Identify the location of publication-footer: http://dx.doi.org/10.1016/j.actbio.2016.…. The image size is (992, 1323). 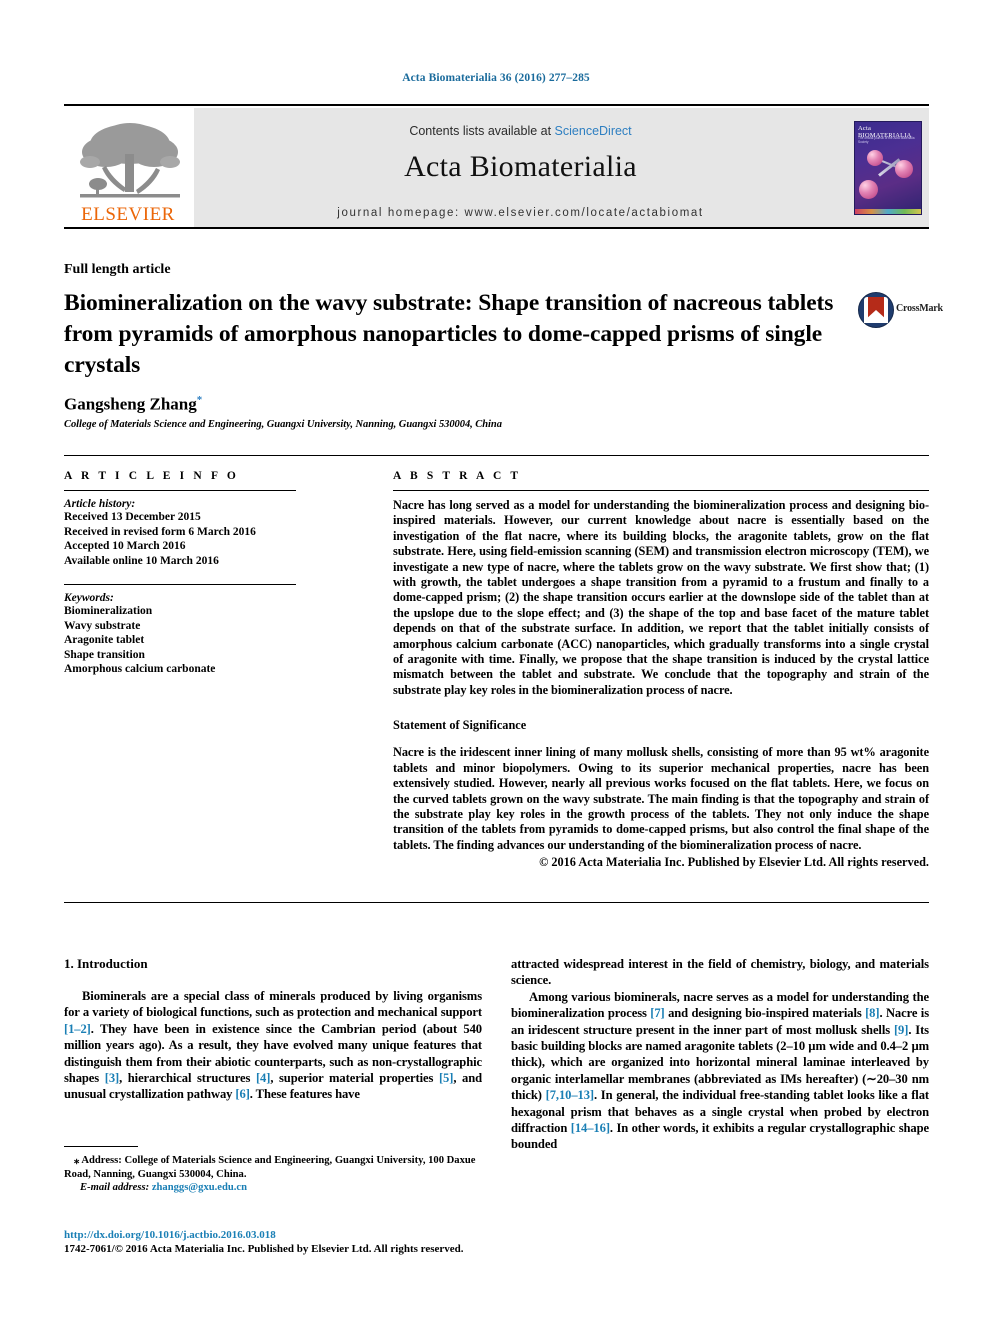
(299, 1242).